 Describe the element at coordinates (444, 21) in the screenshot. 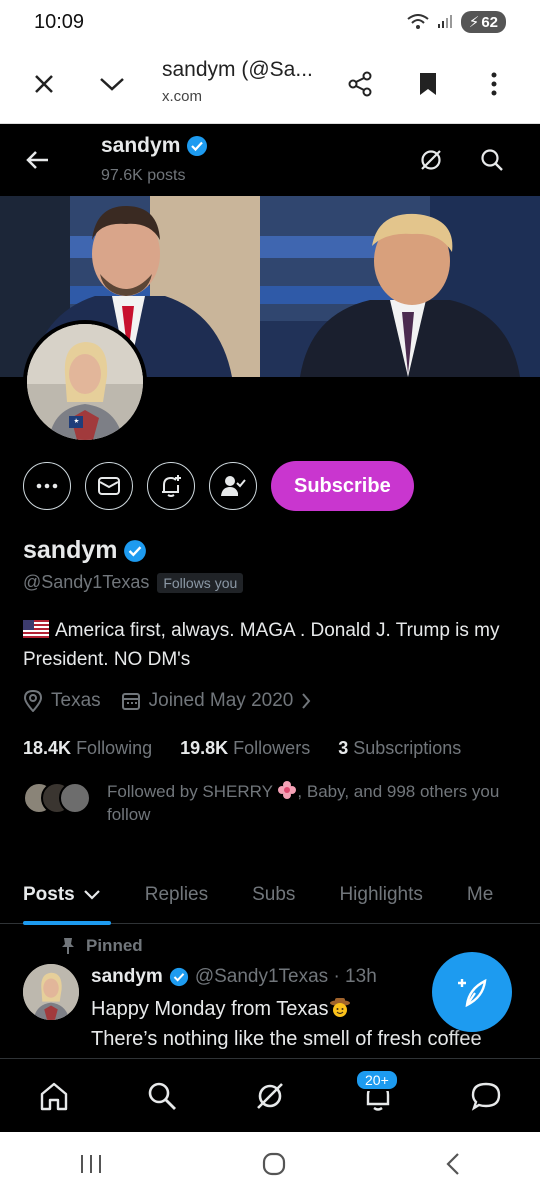

I see `signal-icon` at that location.